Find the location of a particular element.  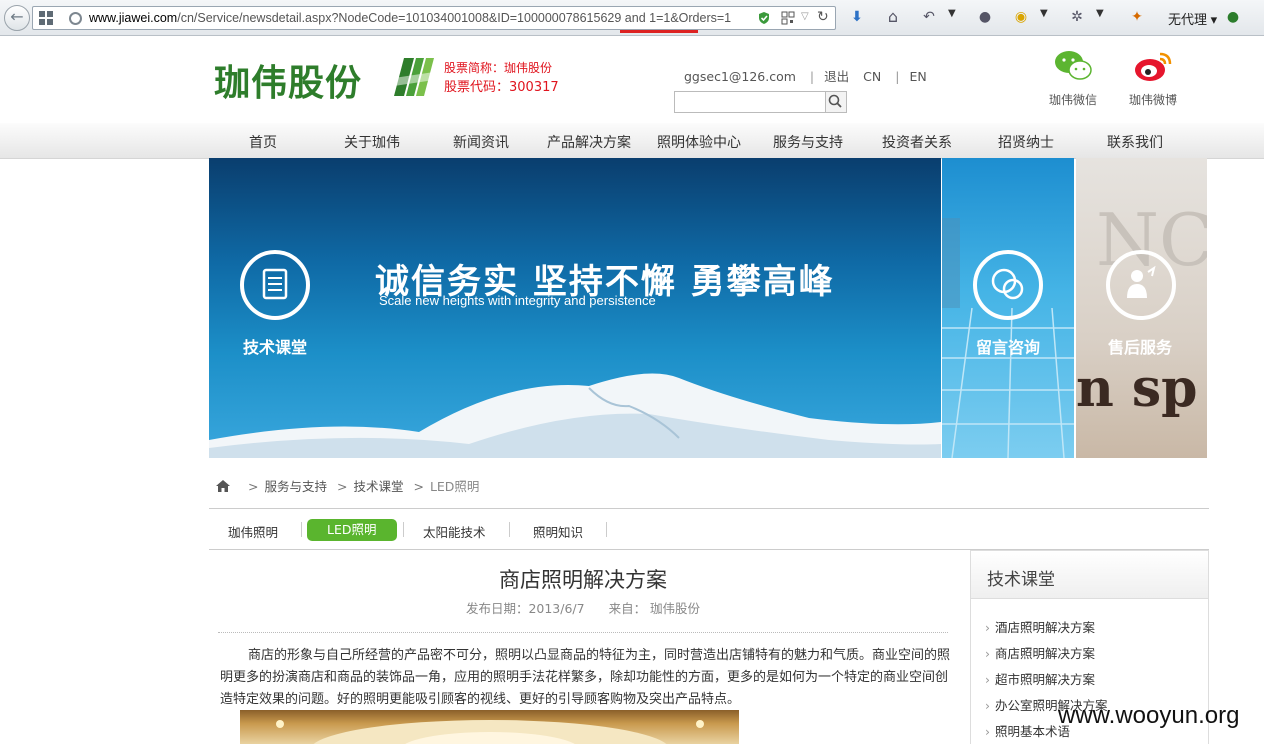

stock-info: 股票简称：珈伟股份 股票代码：300317 is located at coordinates (501, 78).